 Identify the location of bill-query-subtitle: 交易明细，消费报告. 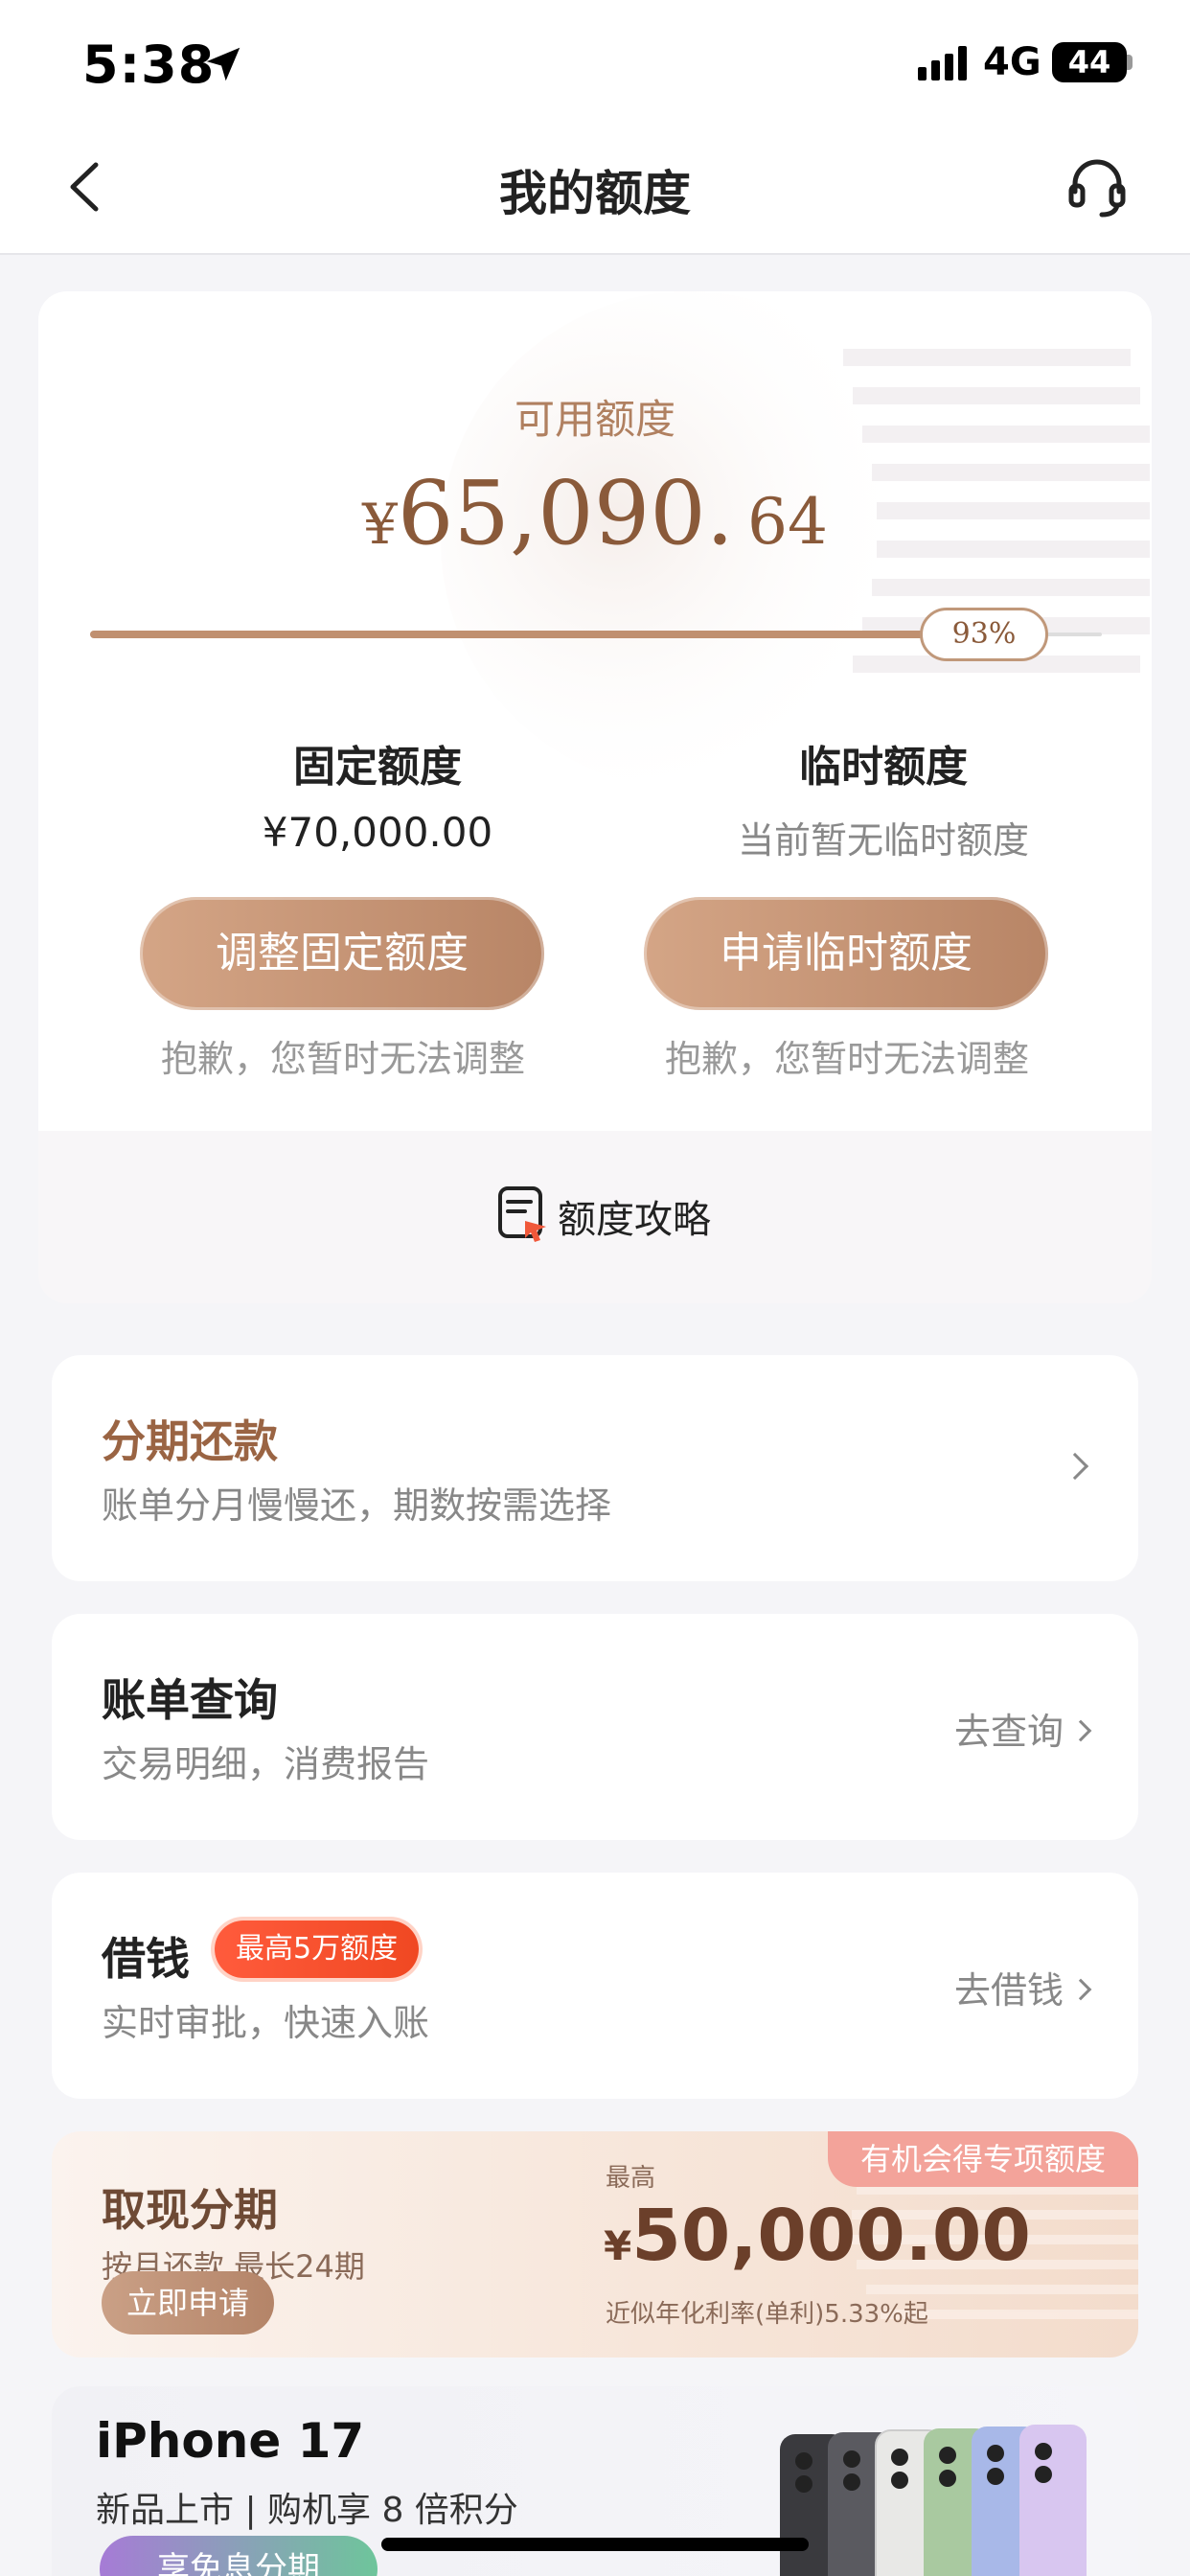
(266, 1764).